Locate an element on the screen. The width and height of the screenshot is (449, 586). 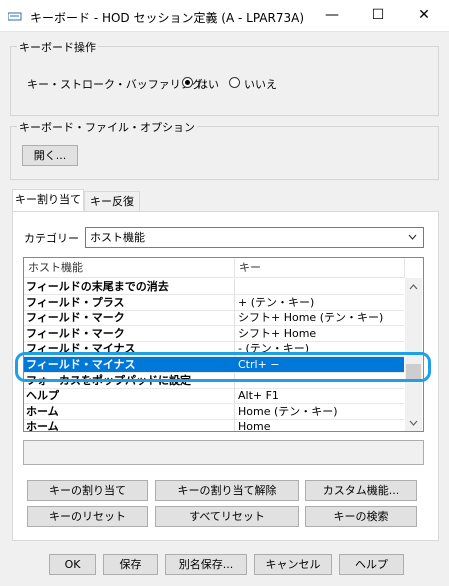
window-title: キーボード - HOD セッション定義 (A - LPAR73A) is located at coordinates (167, 18).